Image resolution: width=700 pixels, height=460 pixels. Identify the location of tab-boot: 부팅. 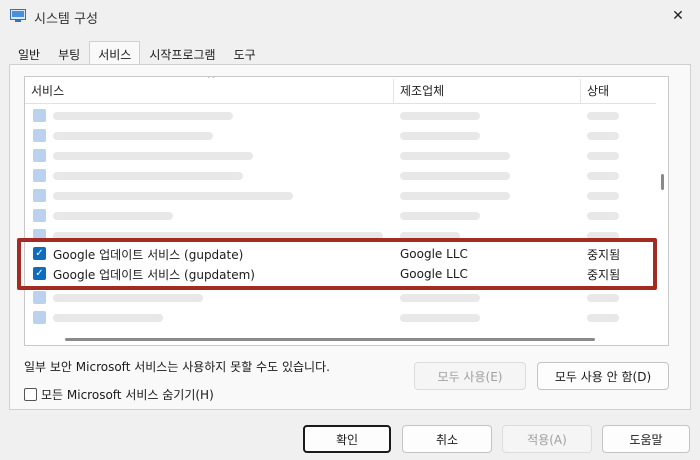
(69, 53).